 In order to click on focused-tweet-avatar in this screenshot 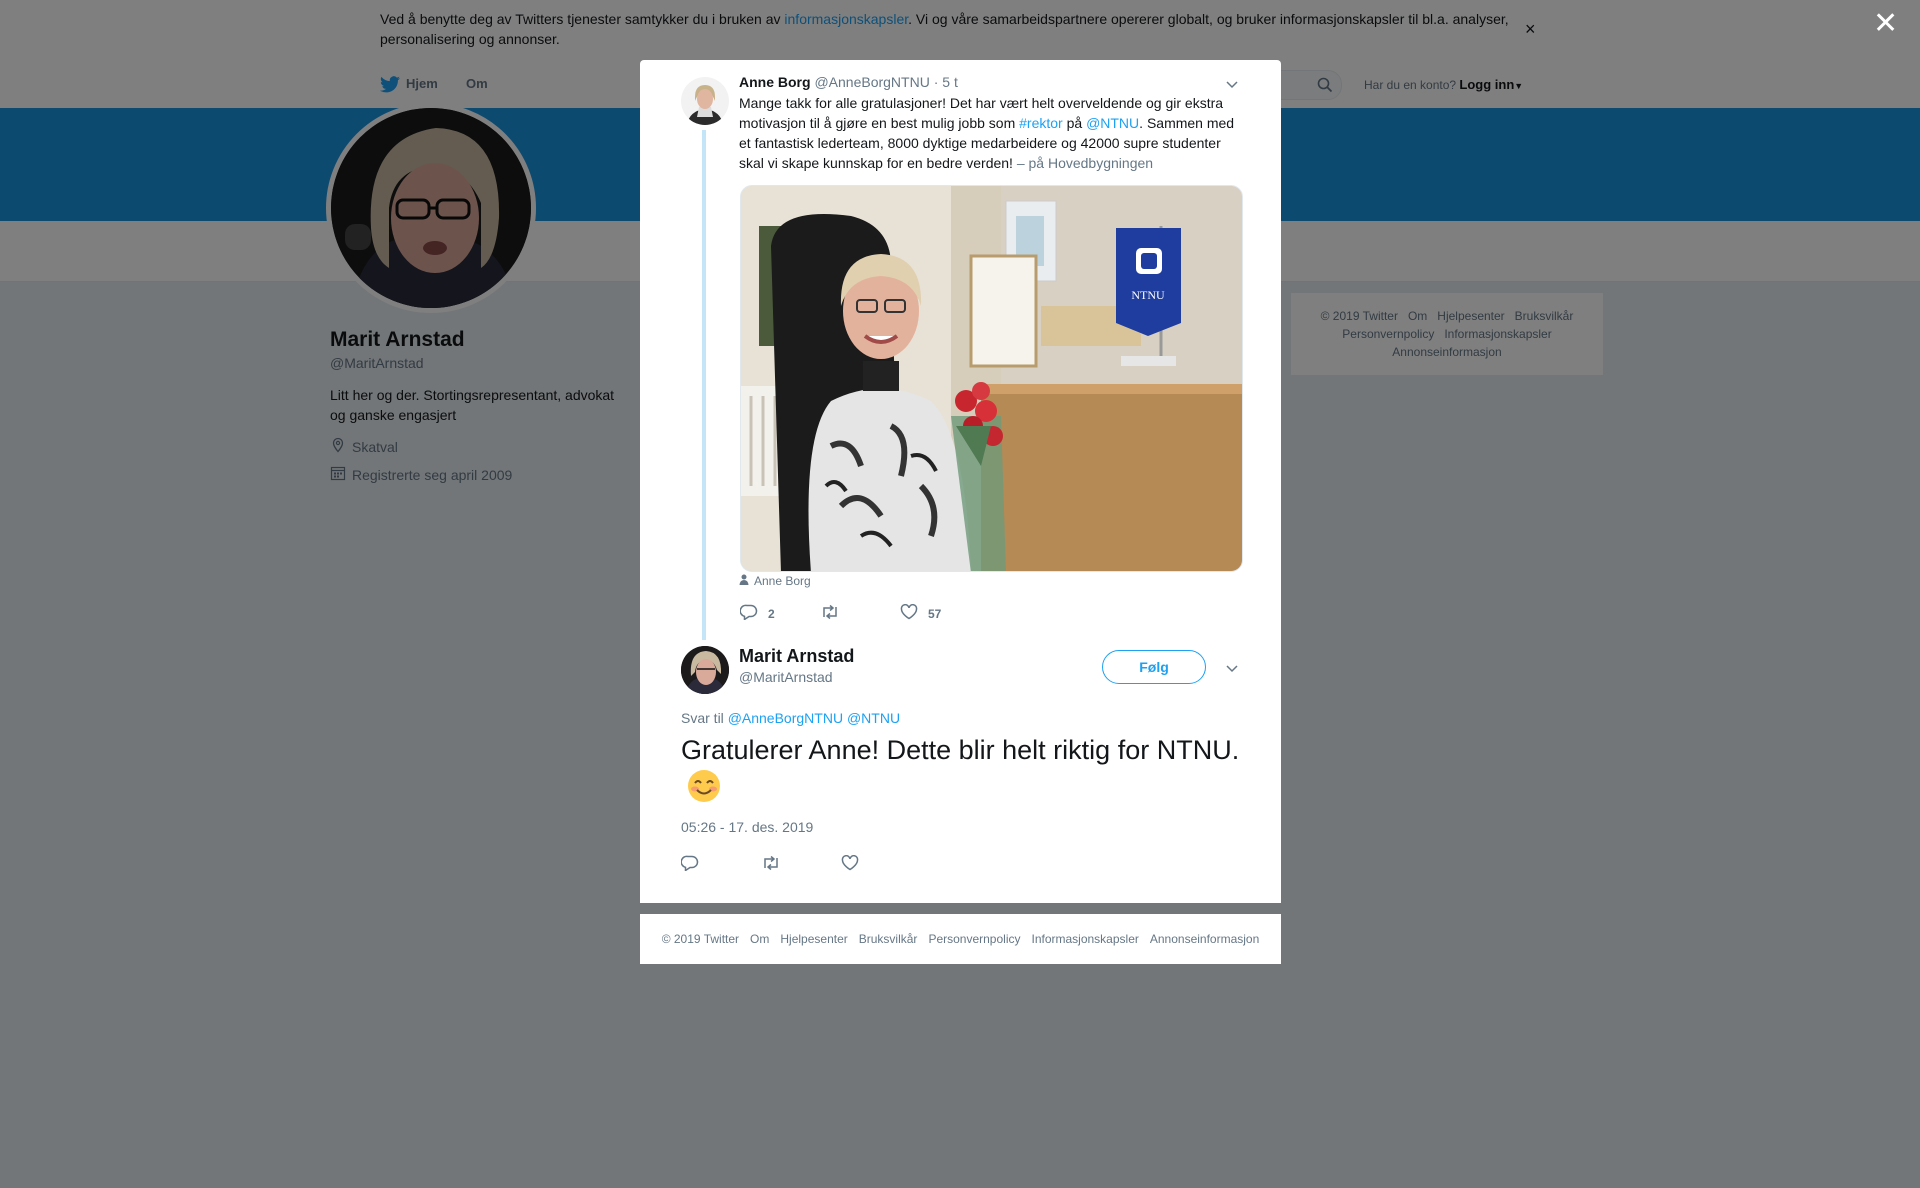, I will do `click(705, 670)`.